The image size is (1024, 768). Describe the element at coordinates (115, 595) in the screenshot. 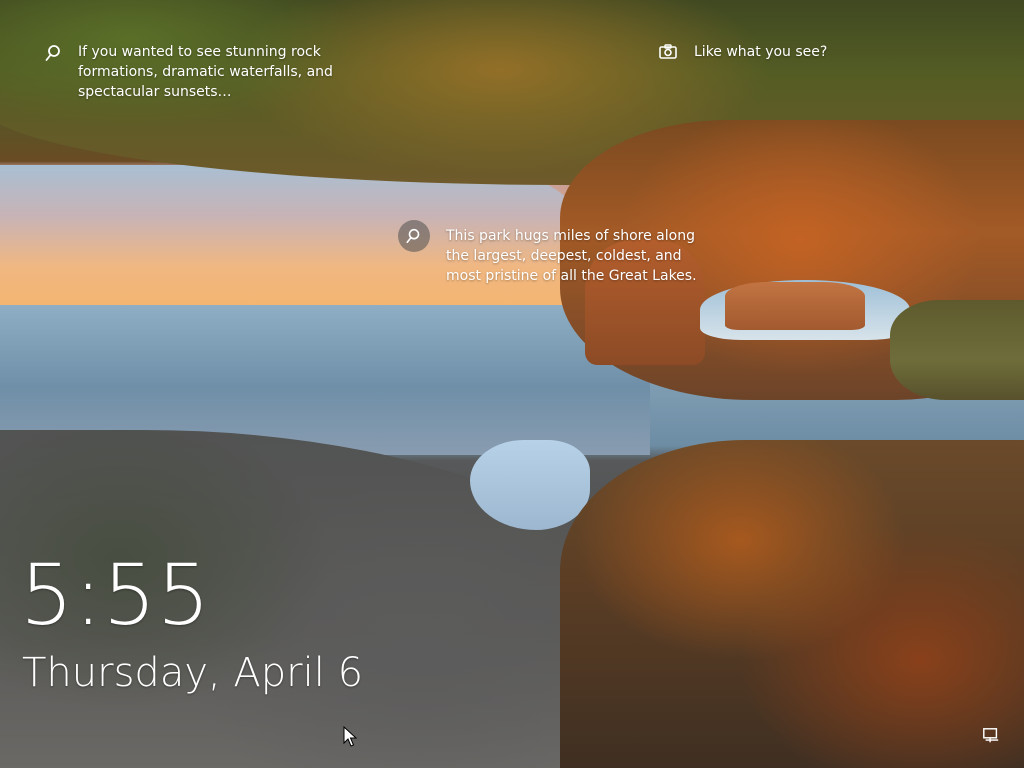

I see `lock-clock: 5:55` at that location.